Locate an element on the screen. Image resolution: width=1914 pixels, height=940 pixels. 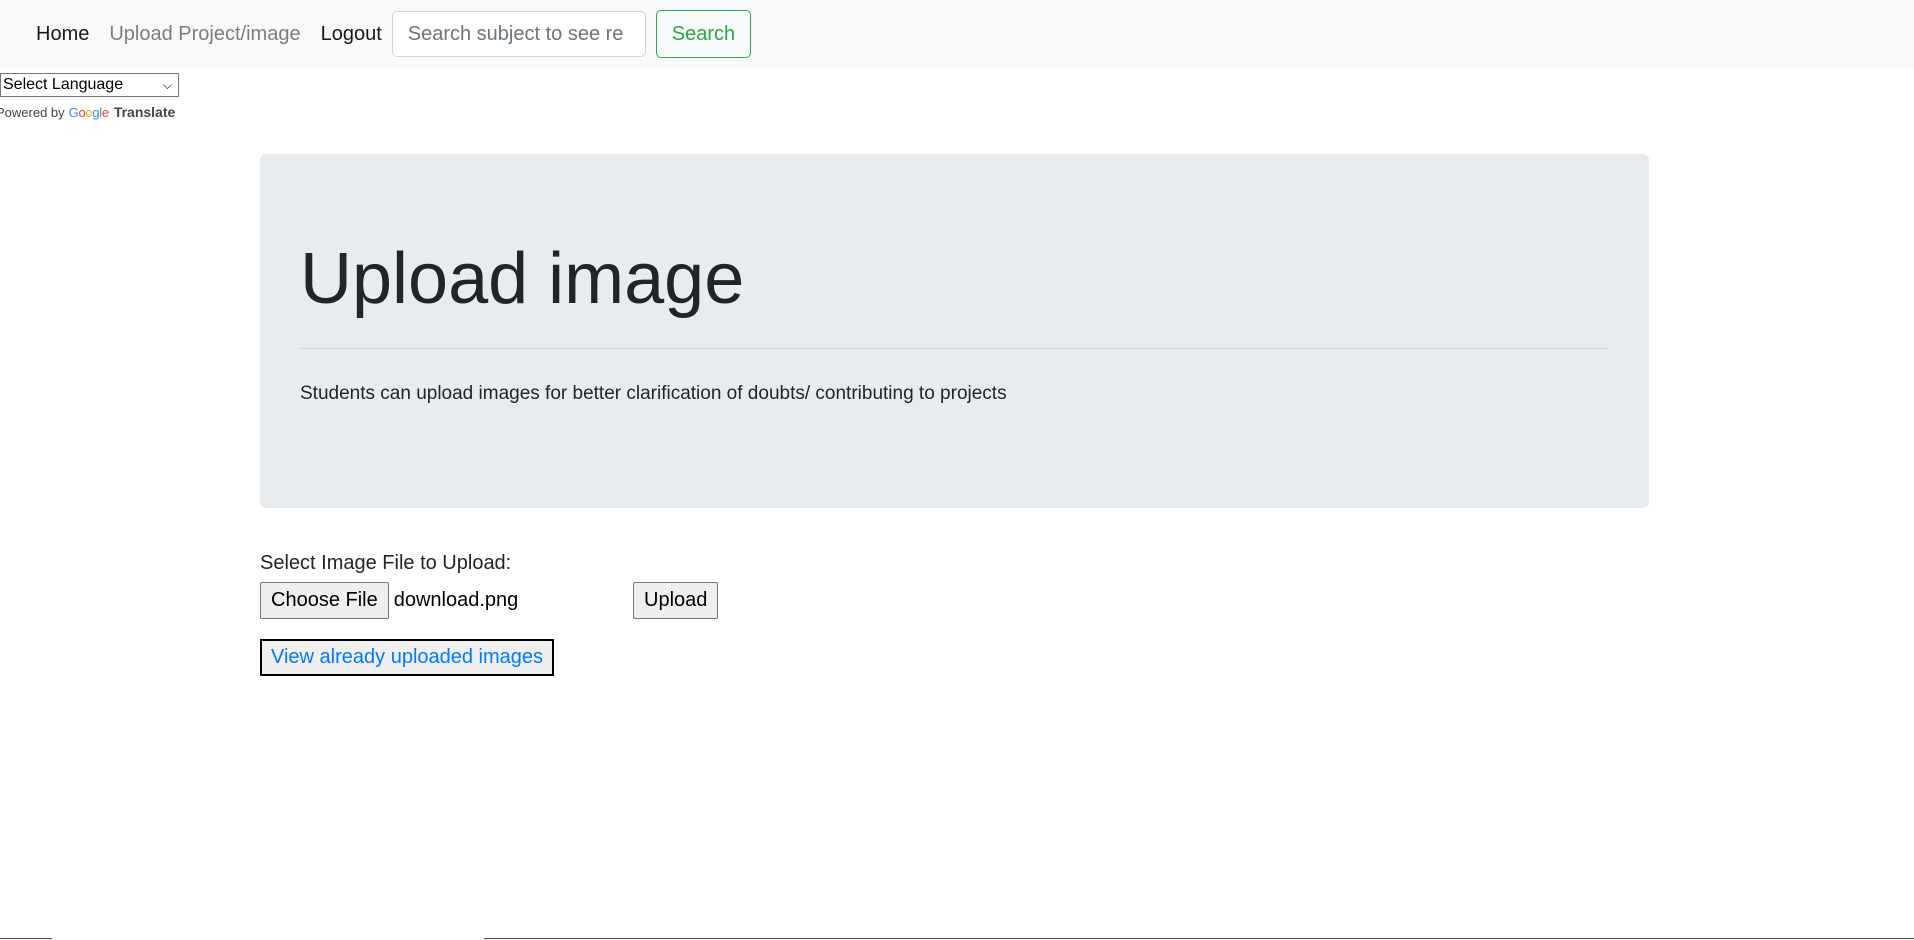
google-logo: Google is located at coordinates (88, 112).